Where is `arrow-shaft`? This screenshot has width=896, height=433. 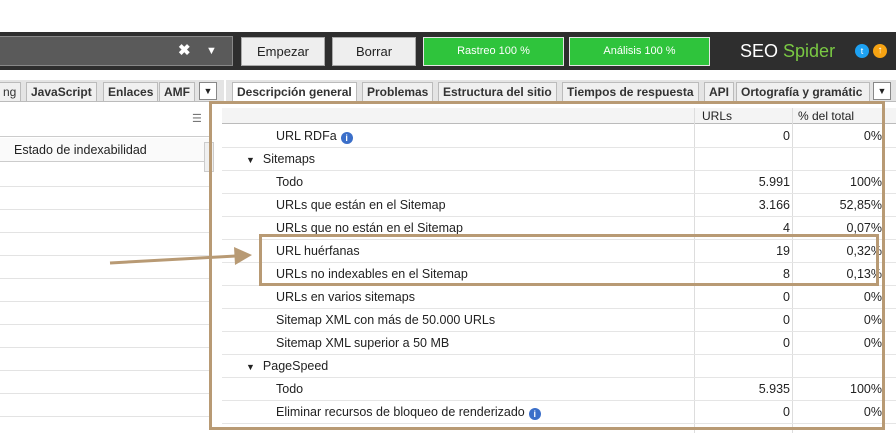
arrow-shaft is located at coordinates (173, 259).